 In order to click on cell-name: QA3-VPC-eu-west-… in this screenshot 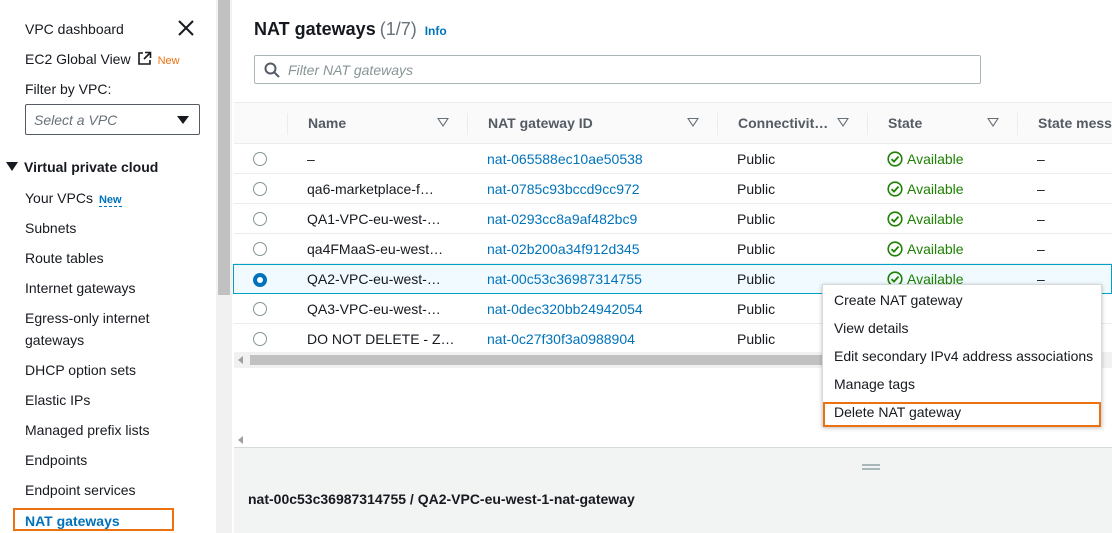, I will do `click(374, 309)`.